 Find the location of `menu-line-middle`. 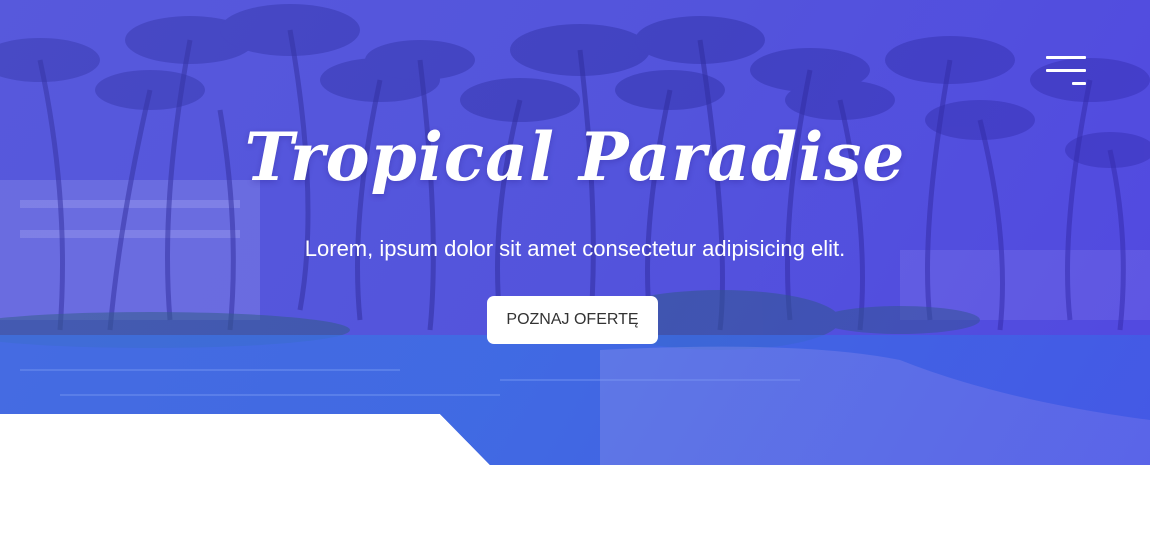

menu-line-middle is located at coordinates (1066, 70).